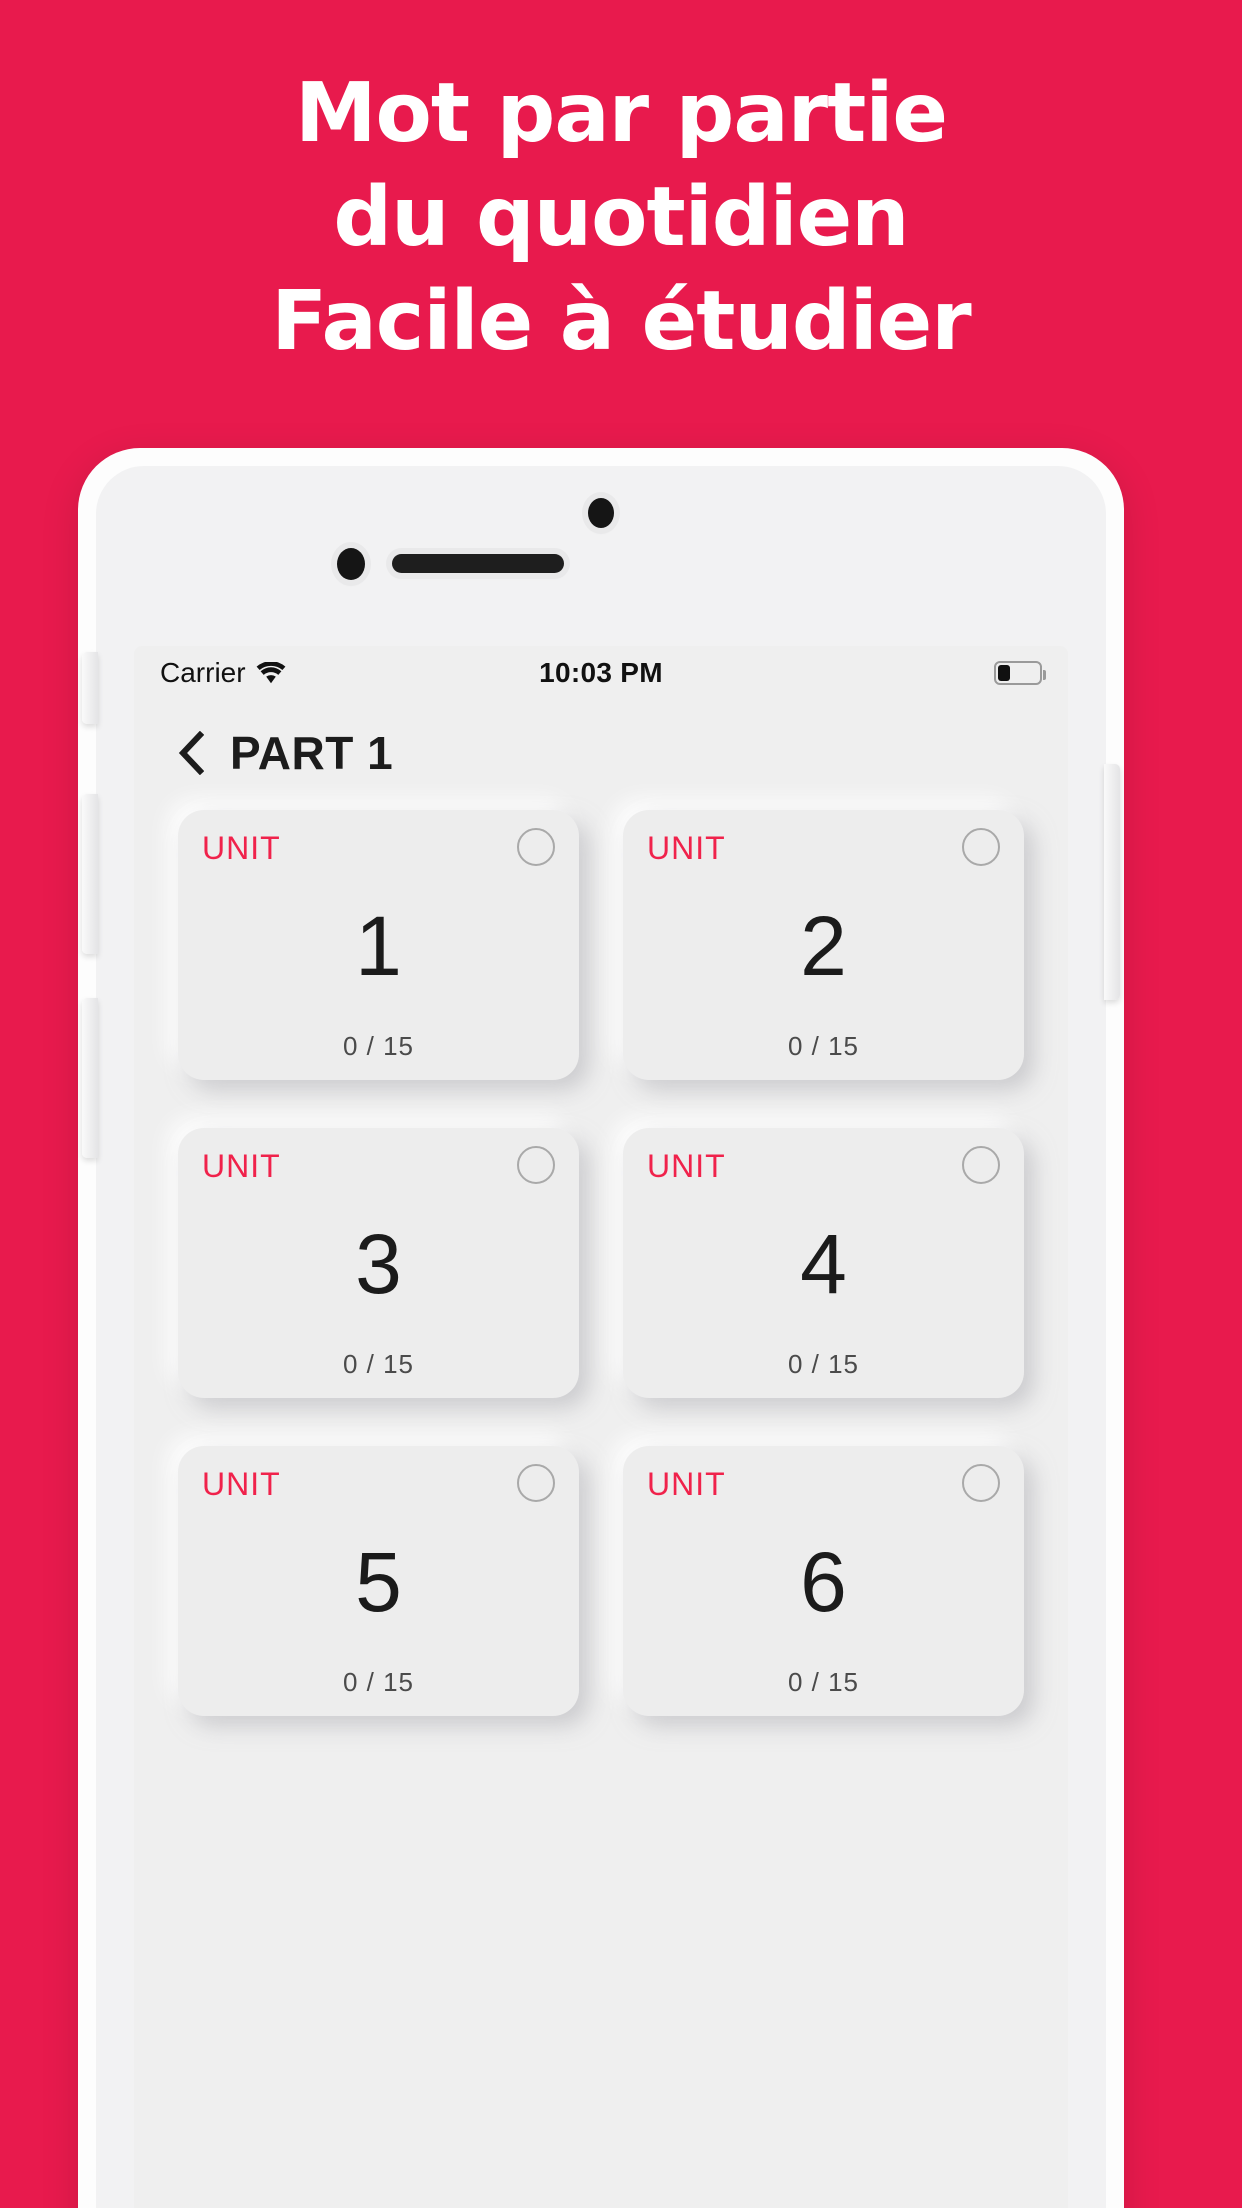 This screenshot has height=2208, width=1242. I want to click on unit-card: UNIT 1 0 / 15, so click(378, 945).